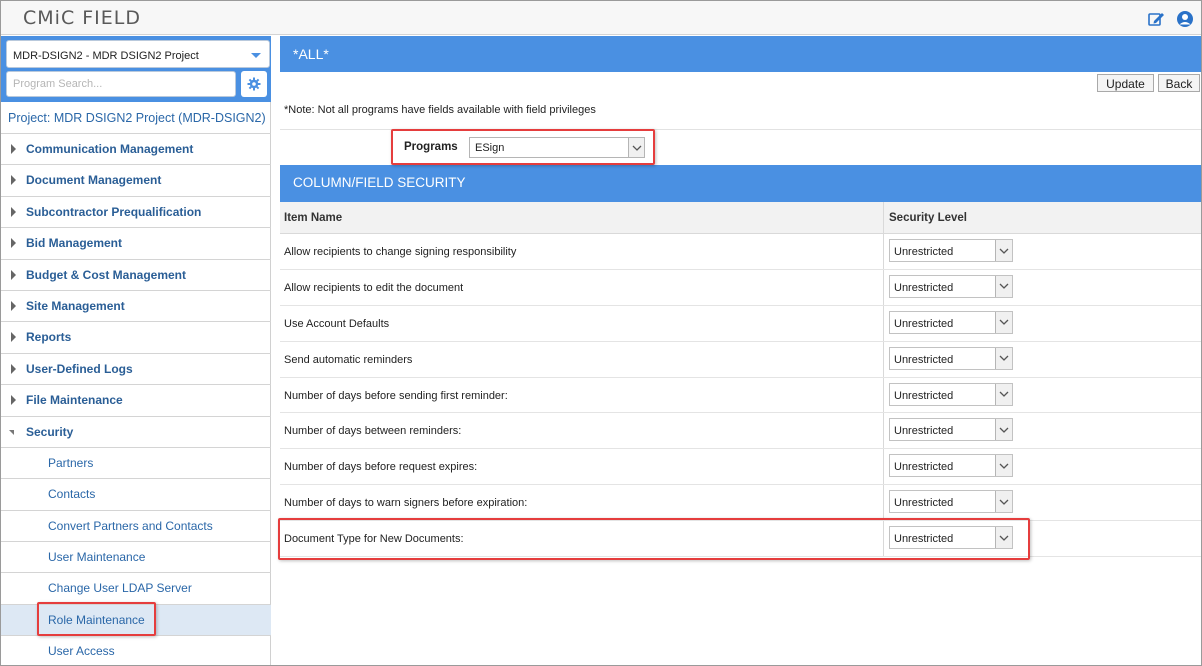 This screenshot has height=666, width=1202. Describe the element at coordinates (136, 69) in the screenshot. I see `sidebar-header: MDR-DSIGN2 - MDR DSIGN2 Project` at that location.